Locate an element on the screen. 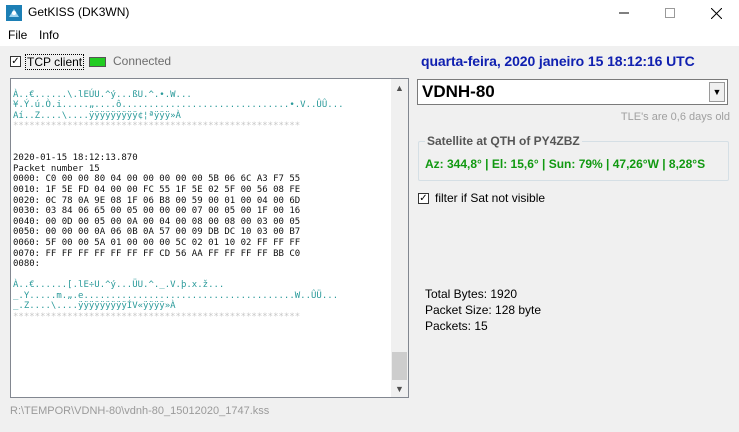  window-title: GetKISS (DK3WN) is located at coordinates (79, 12).